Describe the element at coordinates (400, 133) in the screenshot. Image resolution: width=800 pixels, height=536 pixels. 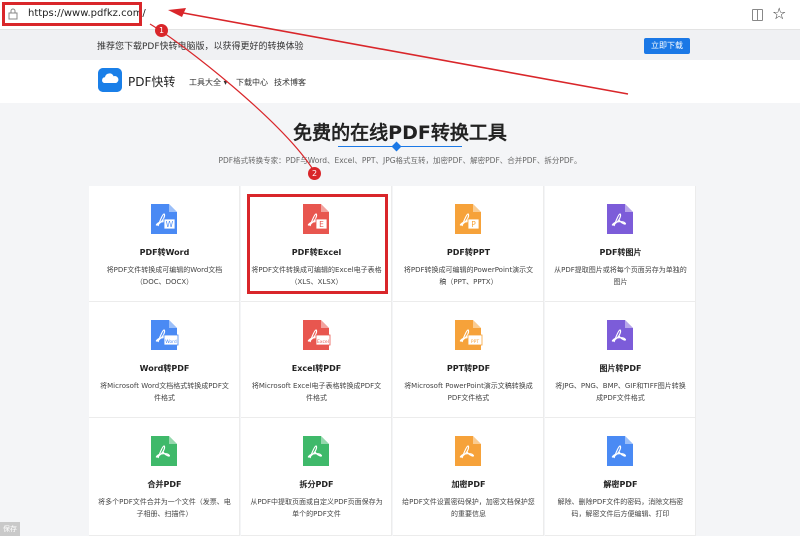
I see `page-title: 免费的在线PDF转换工具` at that location.